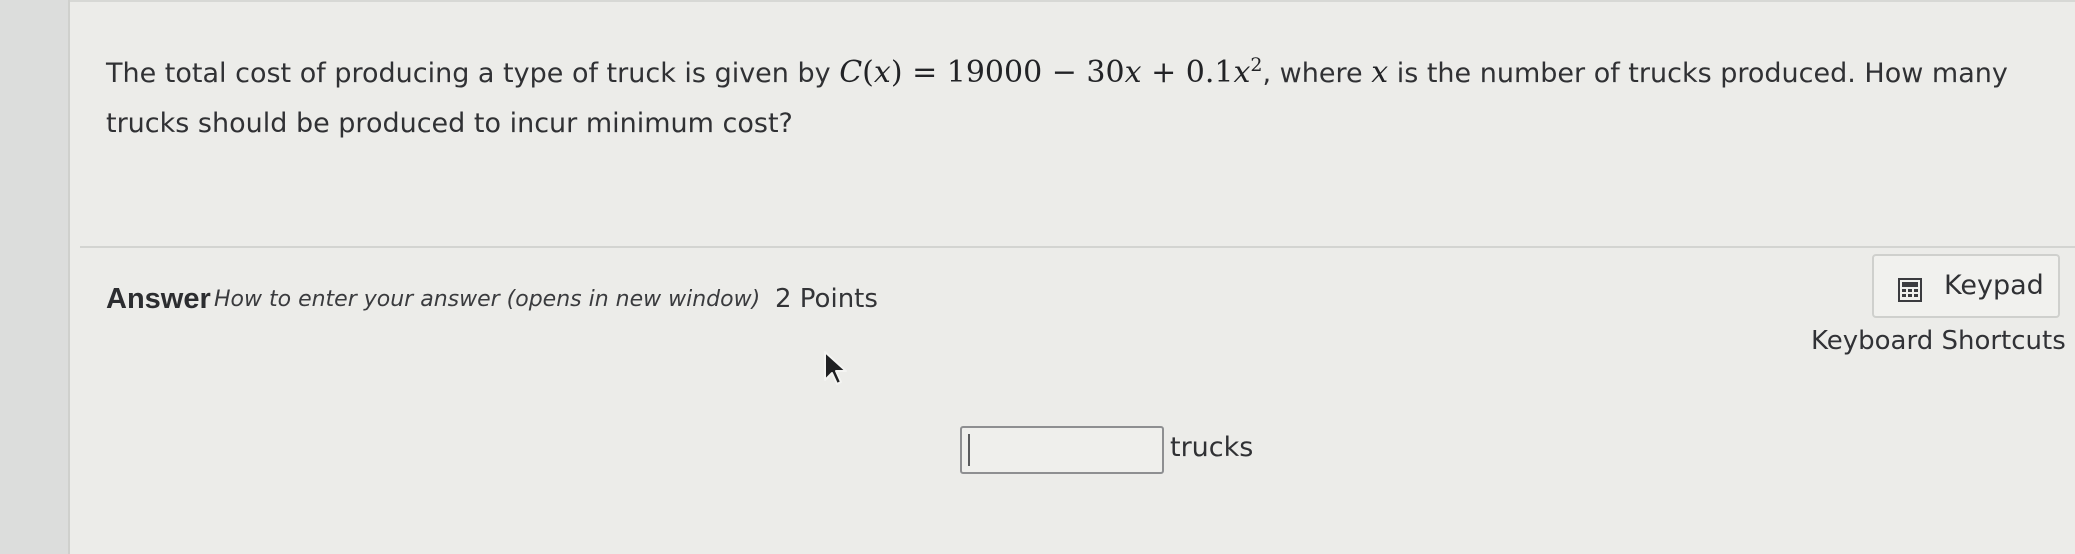 This screenshot has width=2075, height=554. I want to click on question-text-after-formula: , where, so click(1317, 73).